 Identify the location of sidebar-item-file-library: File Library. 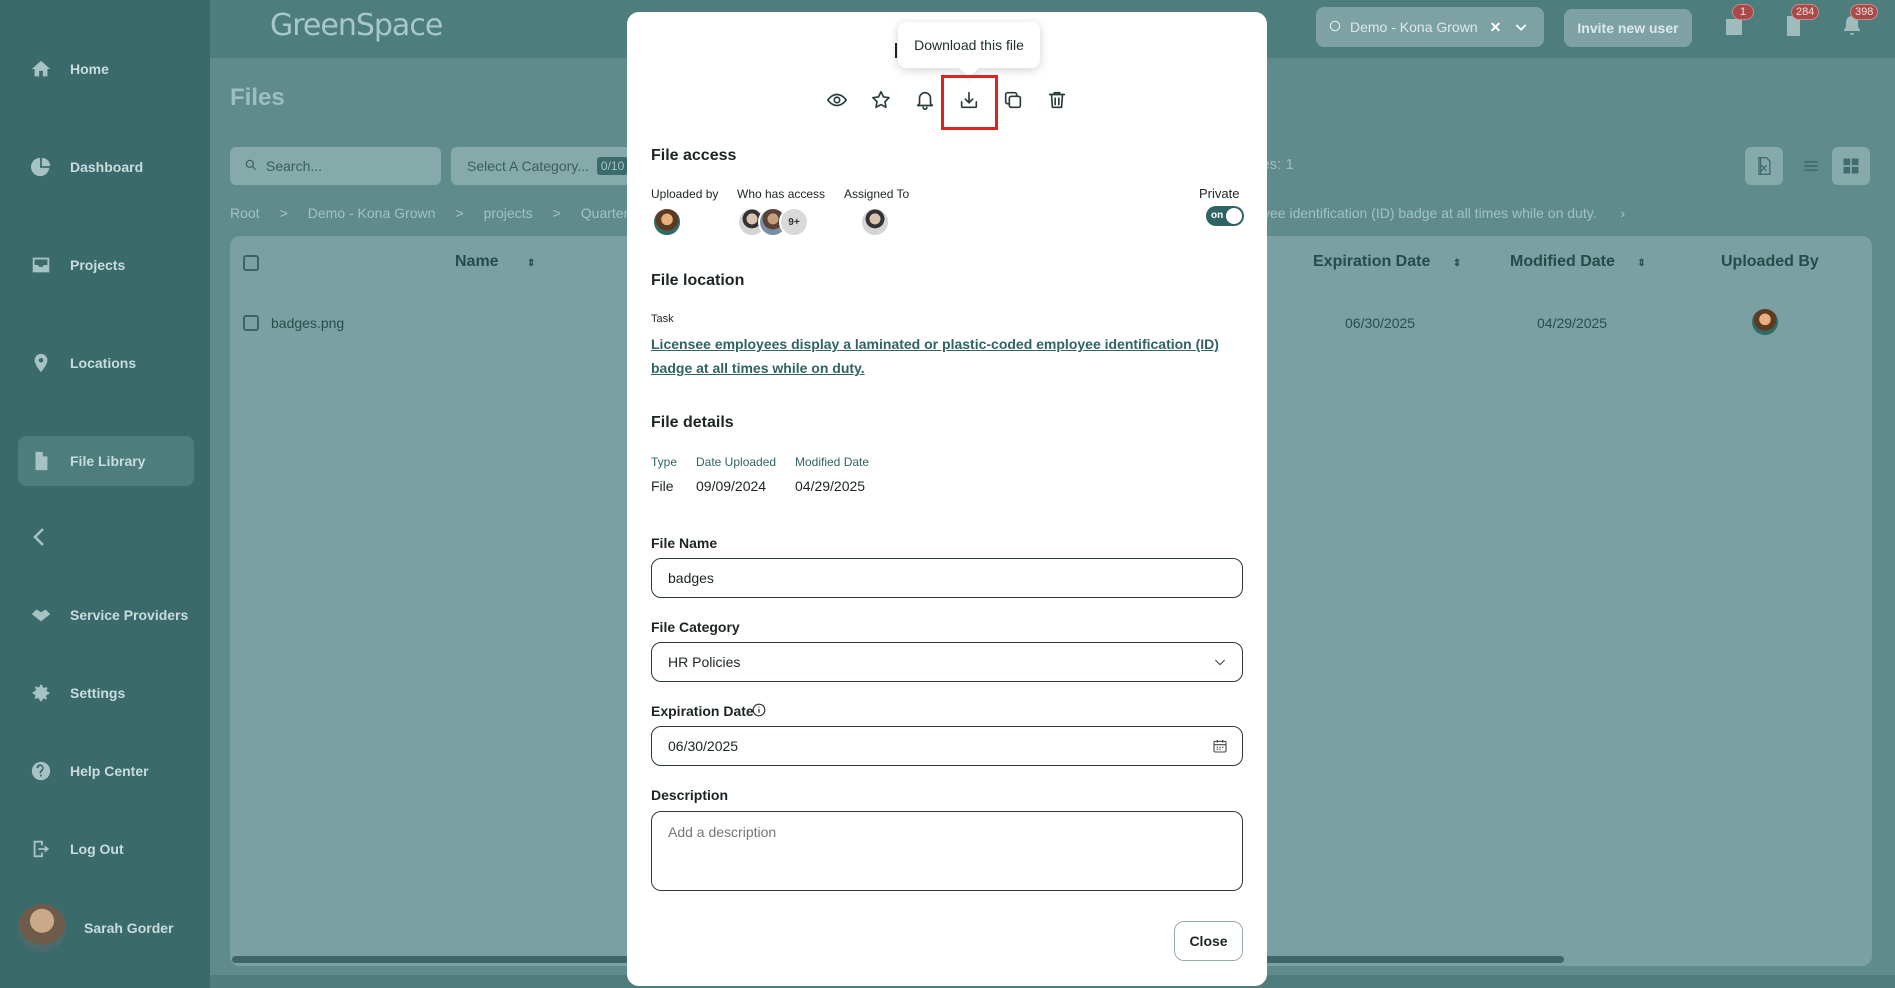
(106, 461).